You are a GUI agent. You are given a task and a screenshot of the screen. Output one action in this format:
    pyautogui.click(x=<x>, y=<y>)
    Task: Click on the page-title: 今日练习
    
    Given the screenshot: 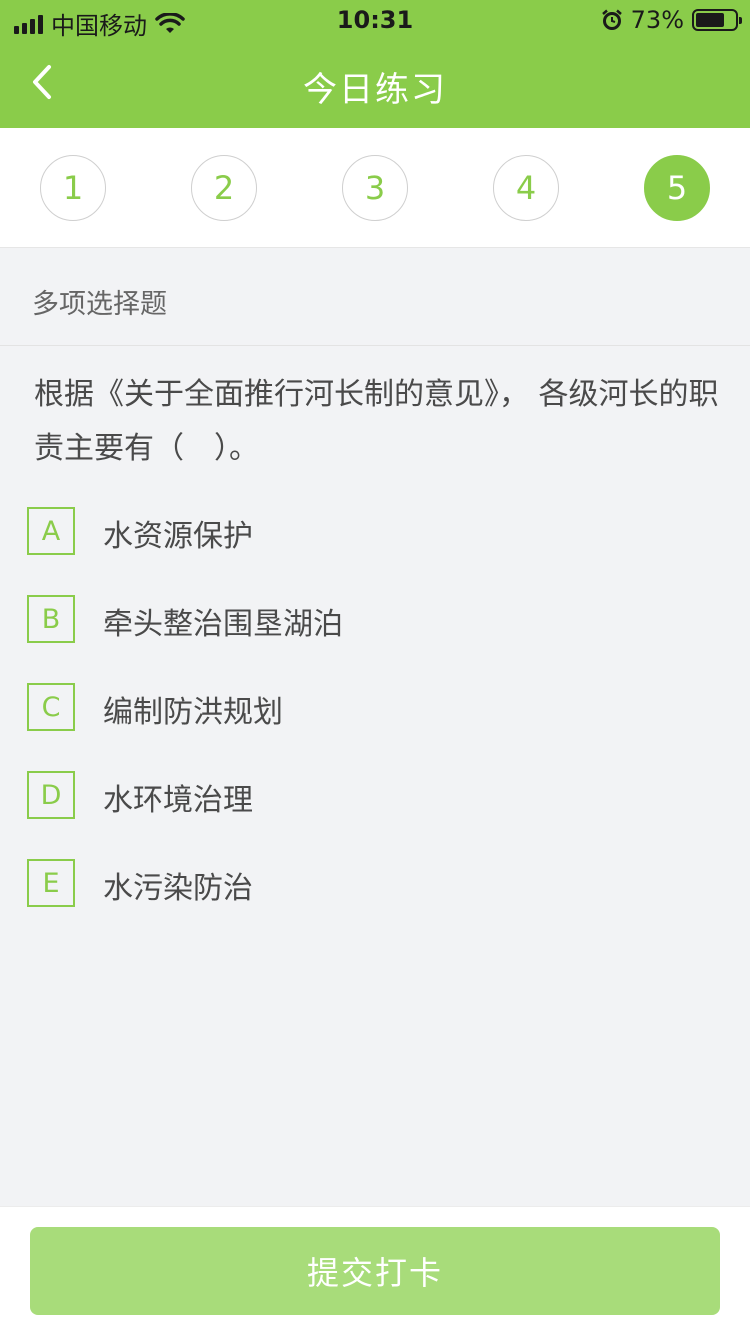 What is the action you would take?
    pyautogui.click(x=375, y=90)
    